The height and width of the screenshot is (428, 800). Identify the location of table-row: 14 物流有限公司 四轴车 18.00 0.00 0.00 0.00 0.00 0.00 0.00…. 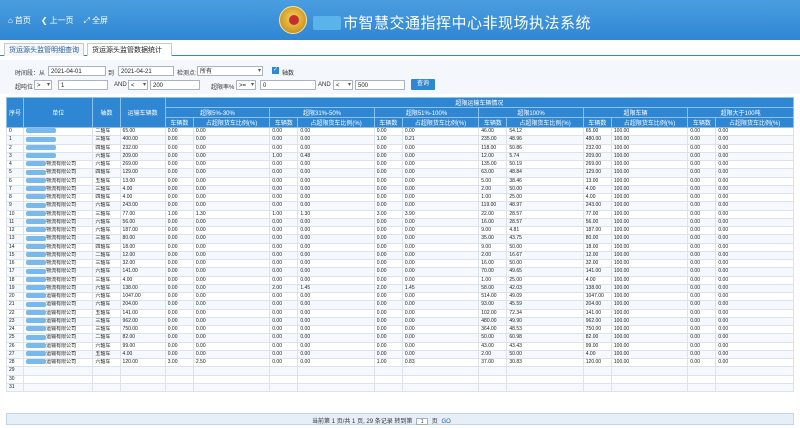
(399, 247).